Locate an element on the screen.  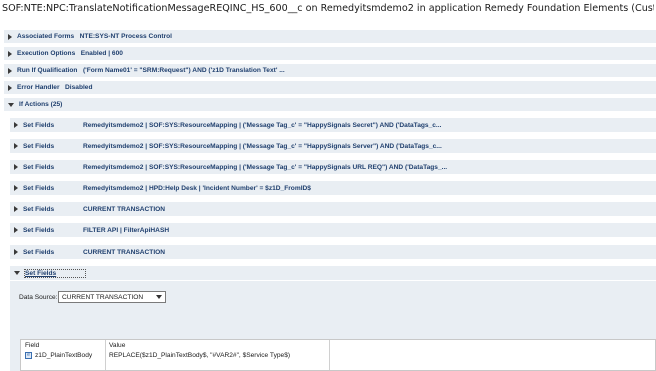
section-label: Associated Forms is located at coordinates (46, 36).